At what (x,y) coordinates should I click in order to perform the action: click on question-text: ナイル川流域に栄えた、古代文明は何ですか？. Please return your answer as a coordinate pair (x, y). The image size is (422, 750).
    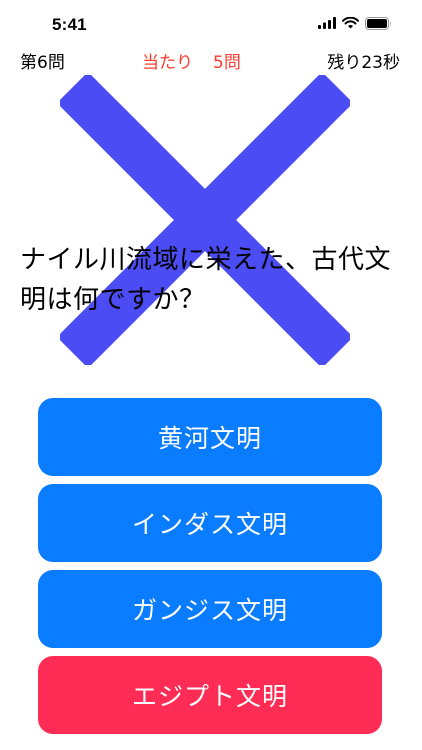
    Looking at the image, I should click on (206, 280).